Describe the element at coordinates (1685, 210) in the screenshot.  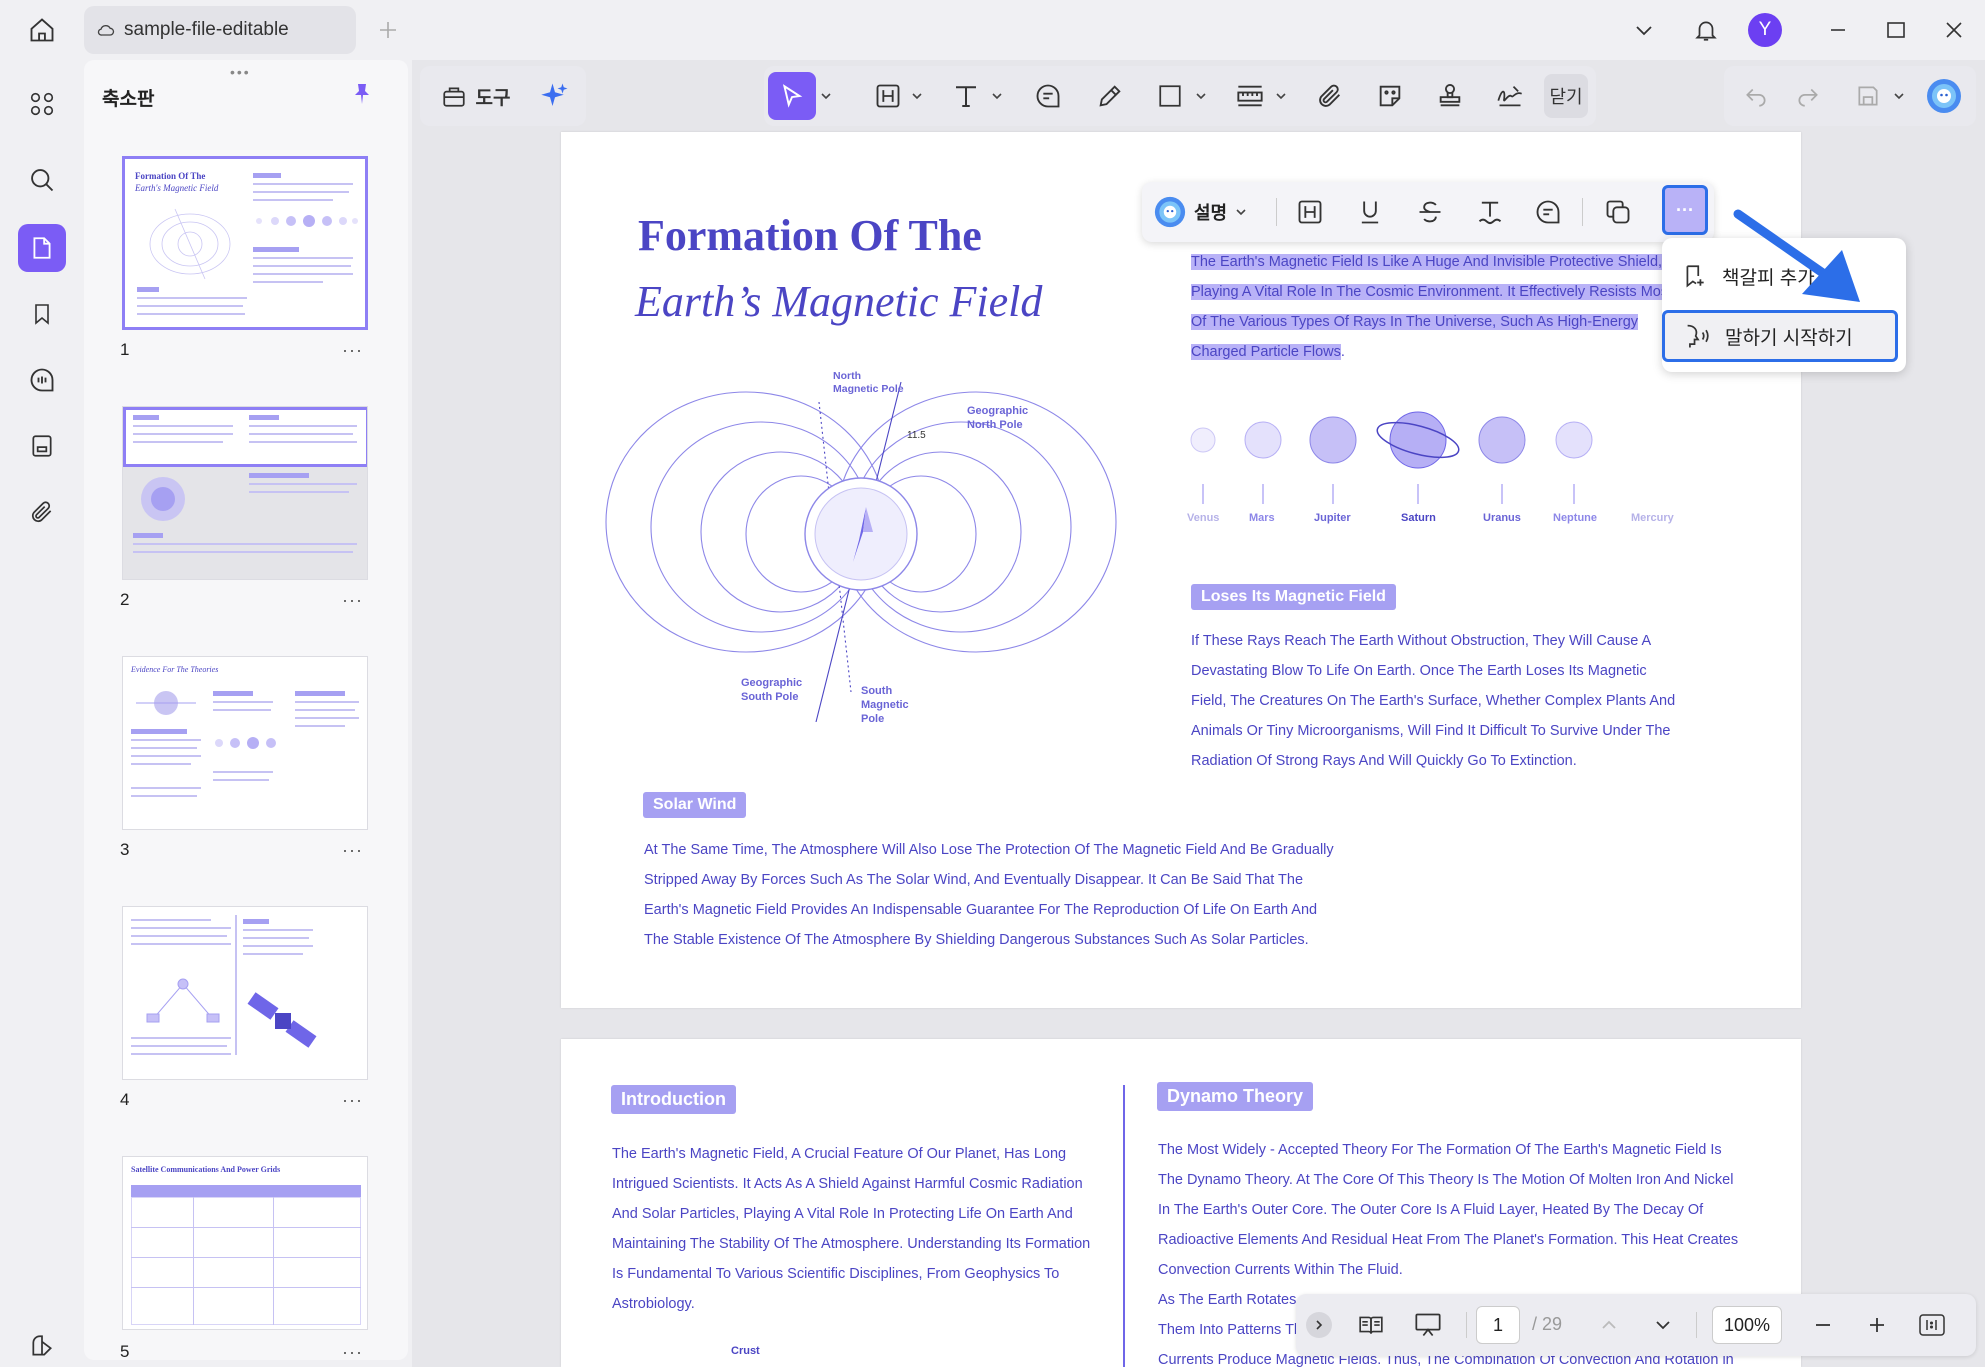
I see `more-options-button: ···` at that location.